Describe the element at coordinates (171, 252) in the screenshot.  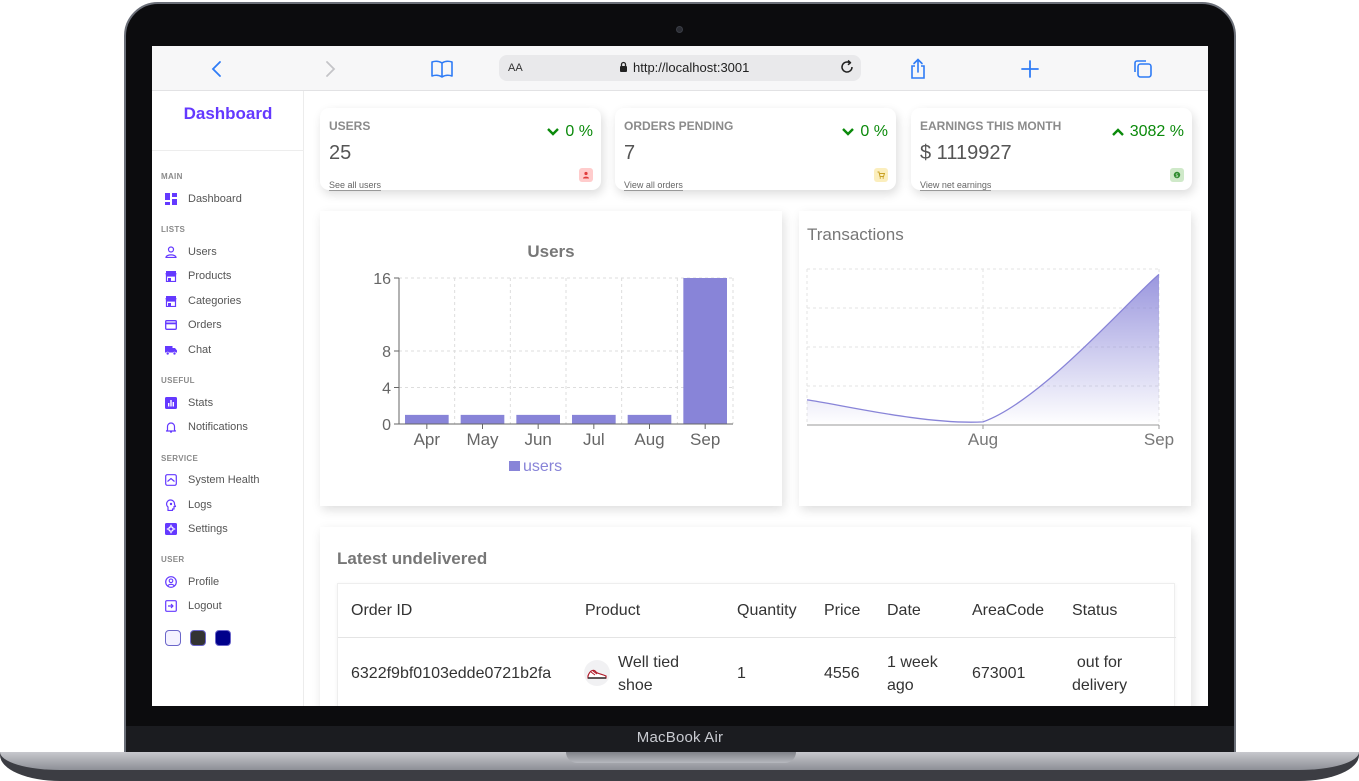
I see `person-icon` at that location.